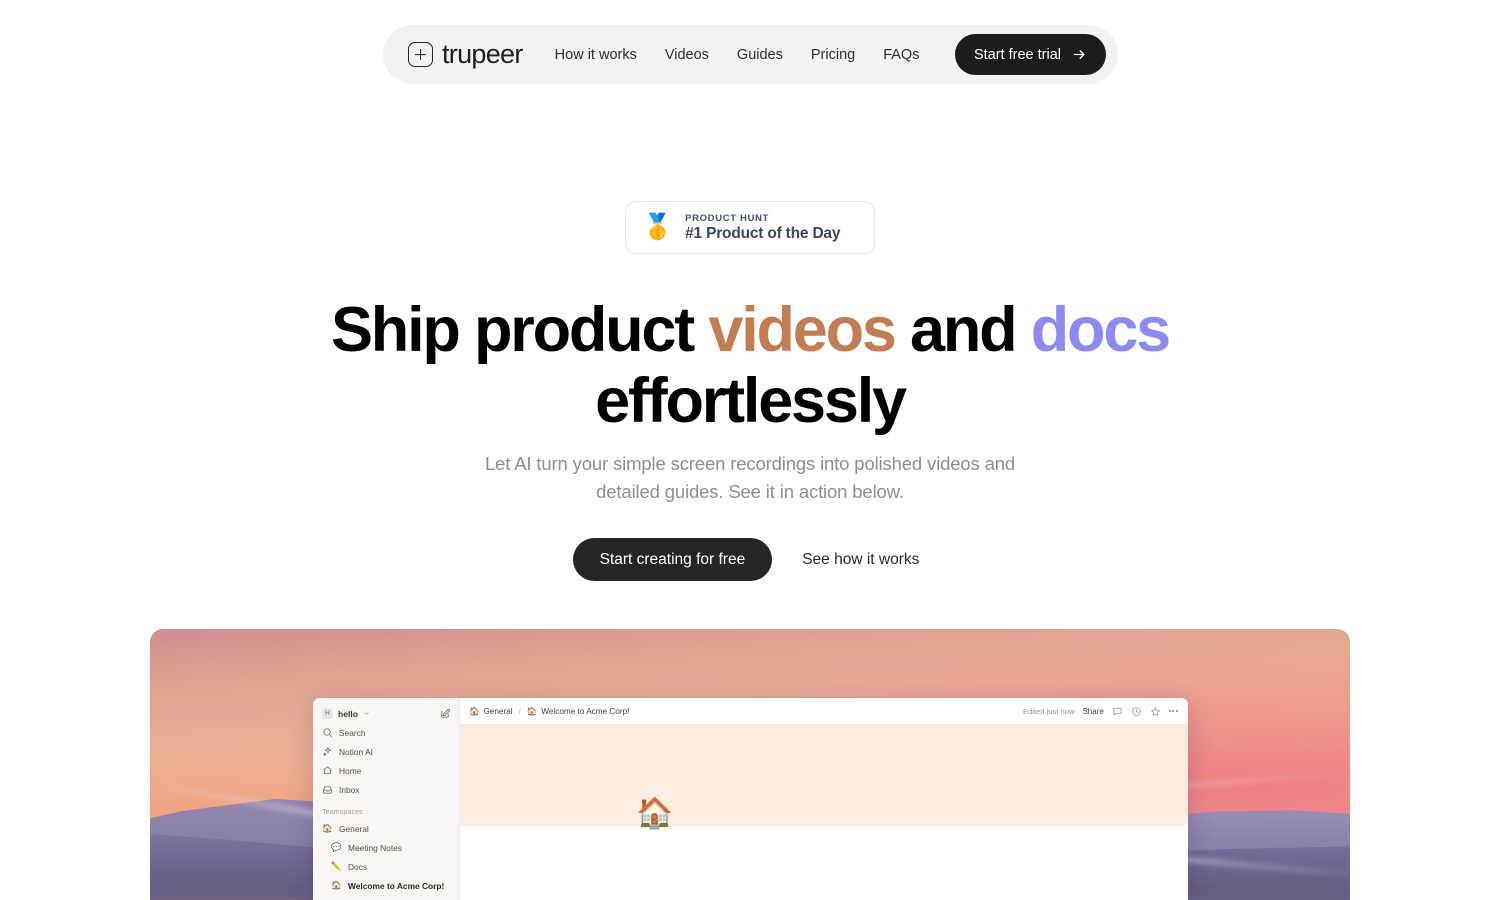  What do you see at coordinates (366, 713) in the screenshot?
I see `chevron-down-icon` at bounding box center [366, 713].